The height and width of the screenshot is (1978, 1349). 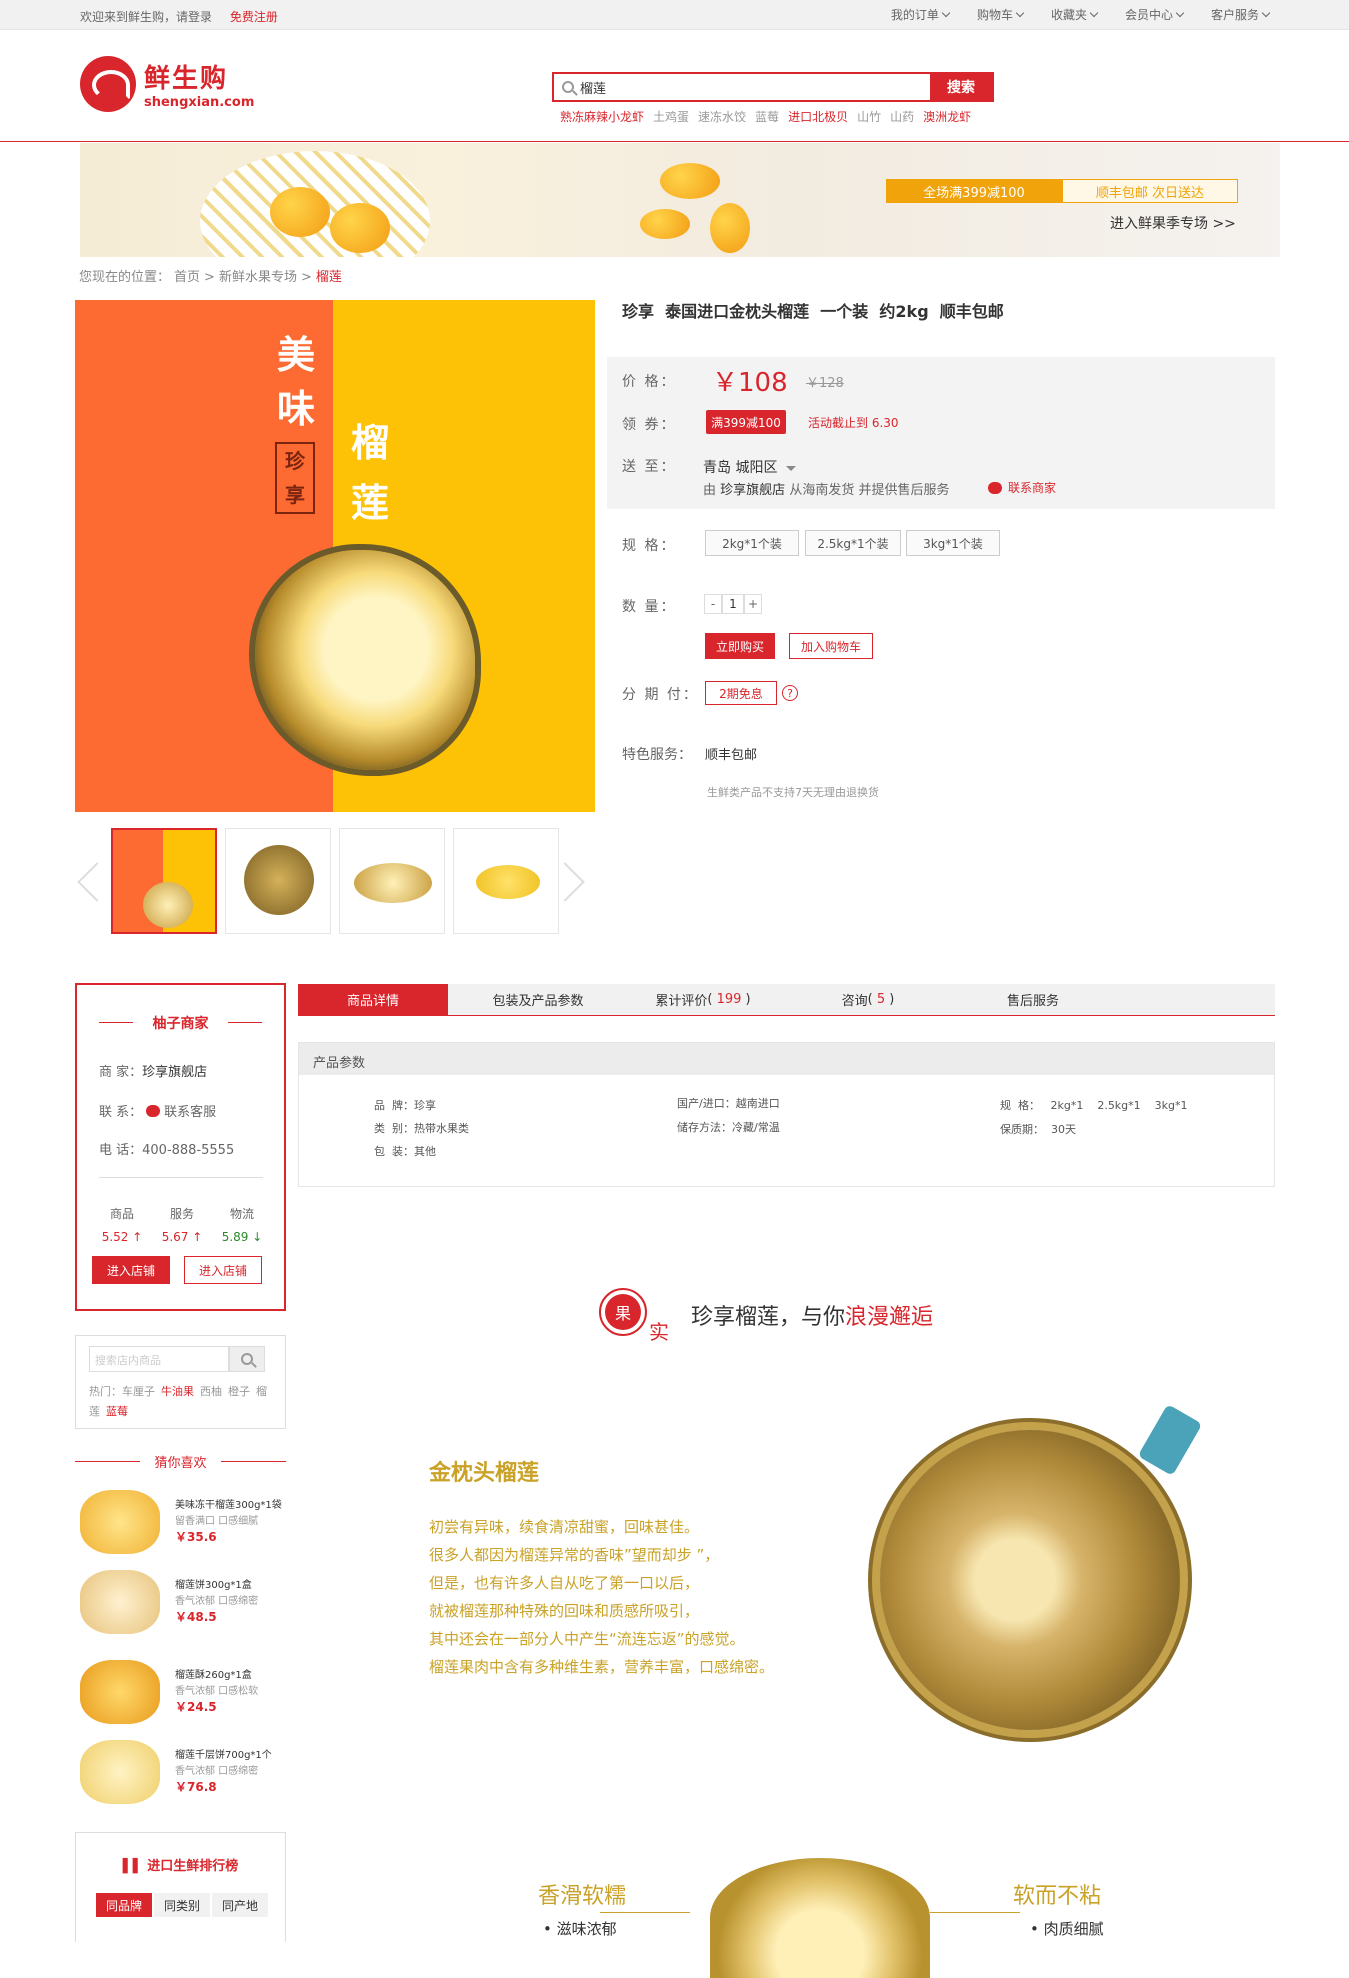 I want to click on param-storage: 储存方法：冷藏/常温, so click(x=728, y=1127).